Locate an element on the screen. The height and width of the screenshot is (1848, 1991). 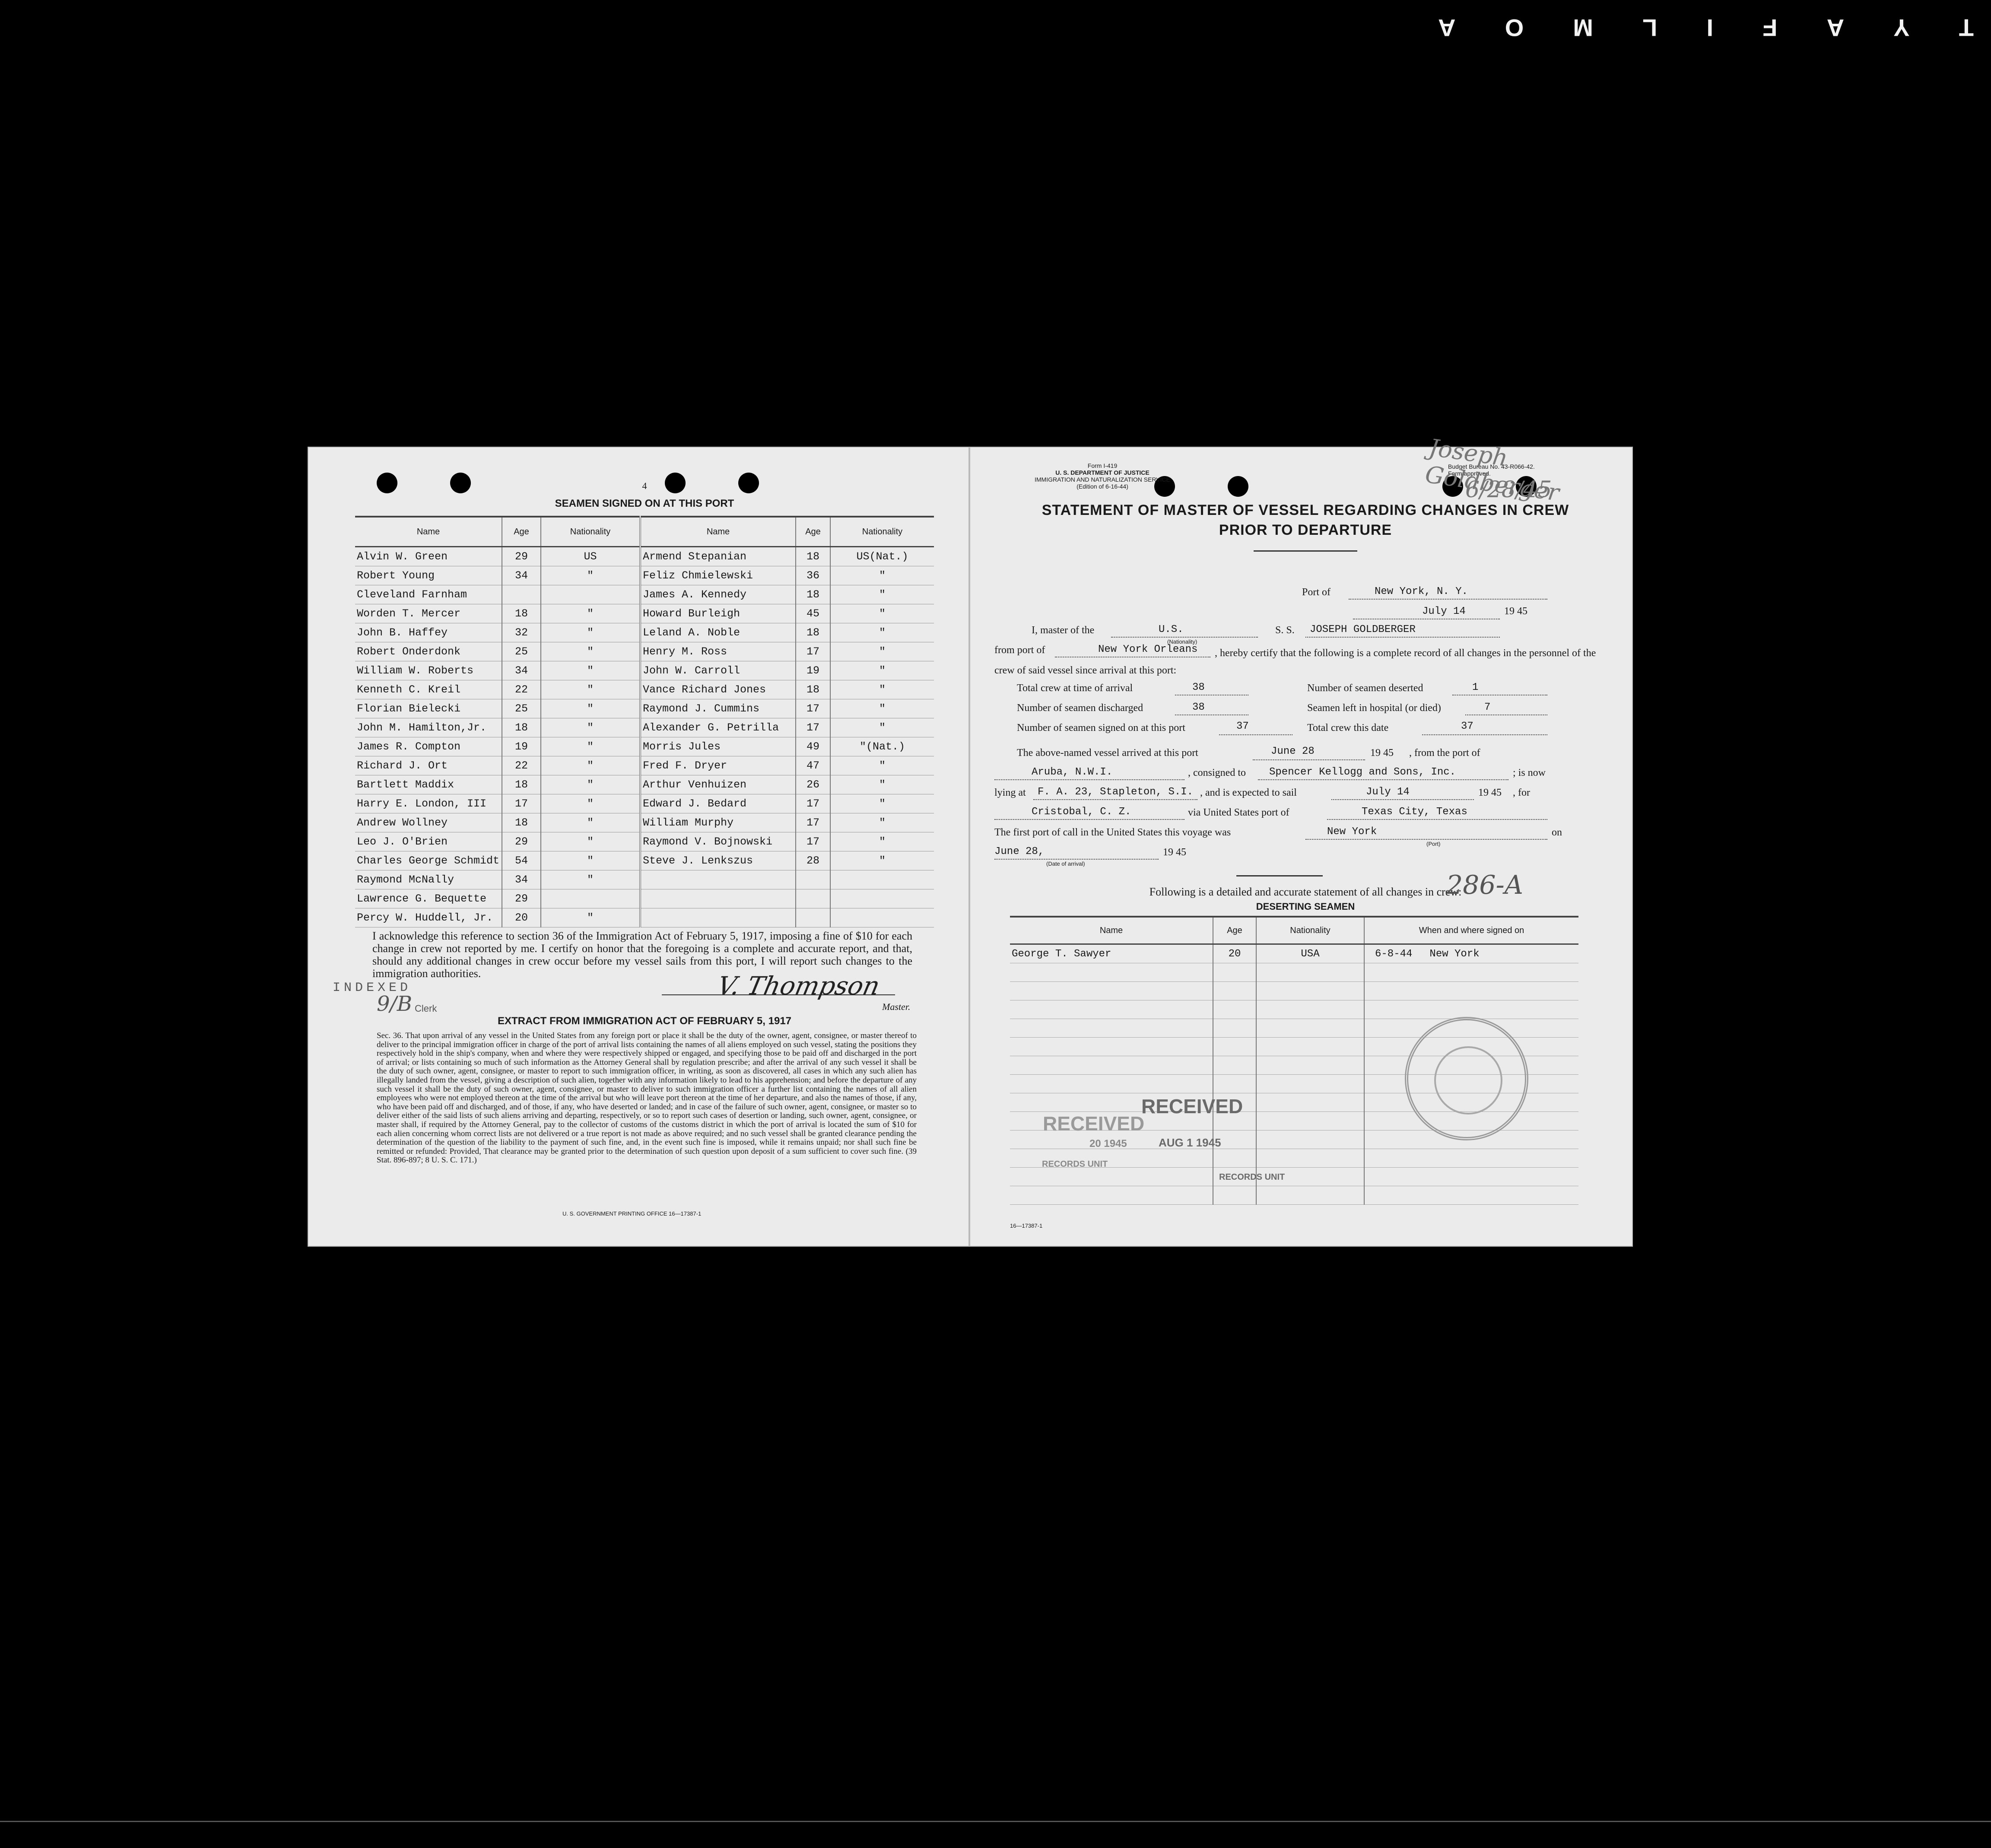
seaman-name: John W. Carroll is located at coordinates (717, 670).